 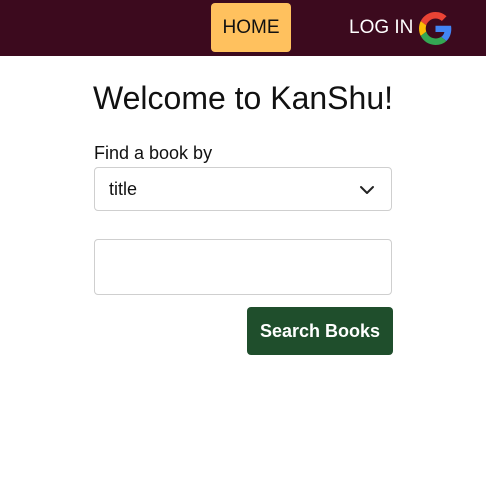 I want to click on login-button: LOG IN, so click(x=400, y=28).